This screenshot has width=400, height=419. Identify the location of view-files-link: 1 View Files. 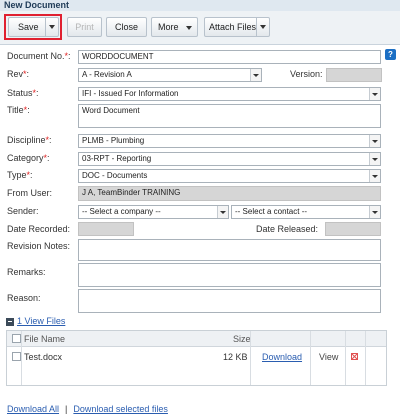
(41, 321).